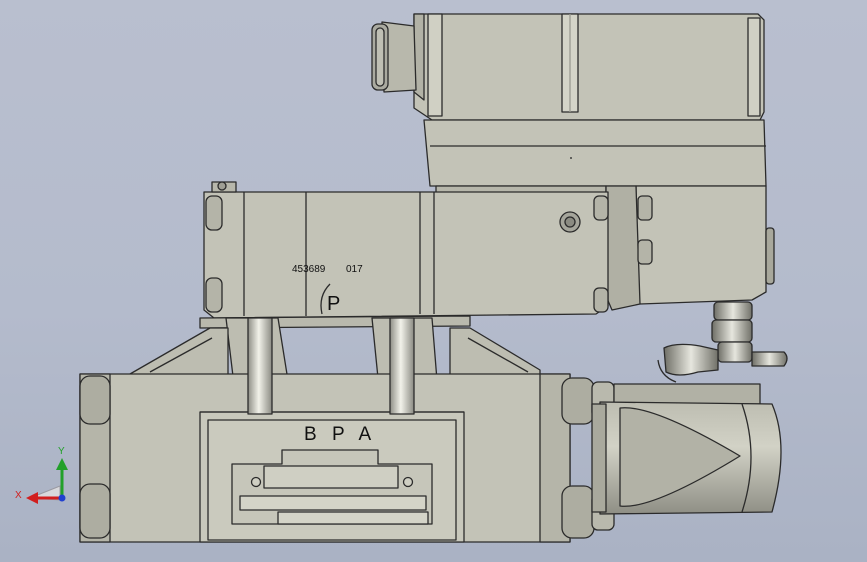 Image resolution: width=867 pixels, height=562 pixels. What do you see at coordinates (61, 451) in the screenshot?
I see `y-axis-label: Y` at bounding box center [61, 451].